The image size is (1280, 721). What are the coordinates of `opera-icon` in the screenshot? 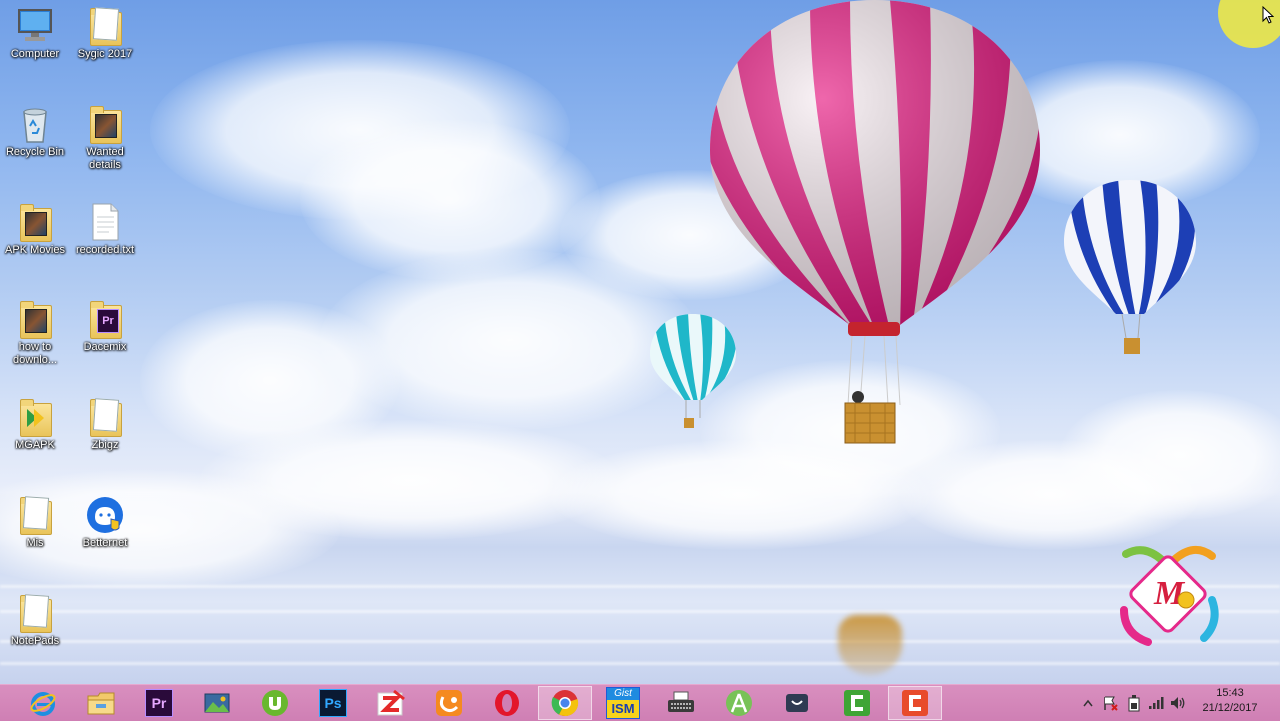 It's located at (507, 703).